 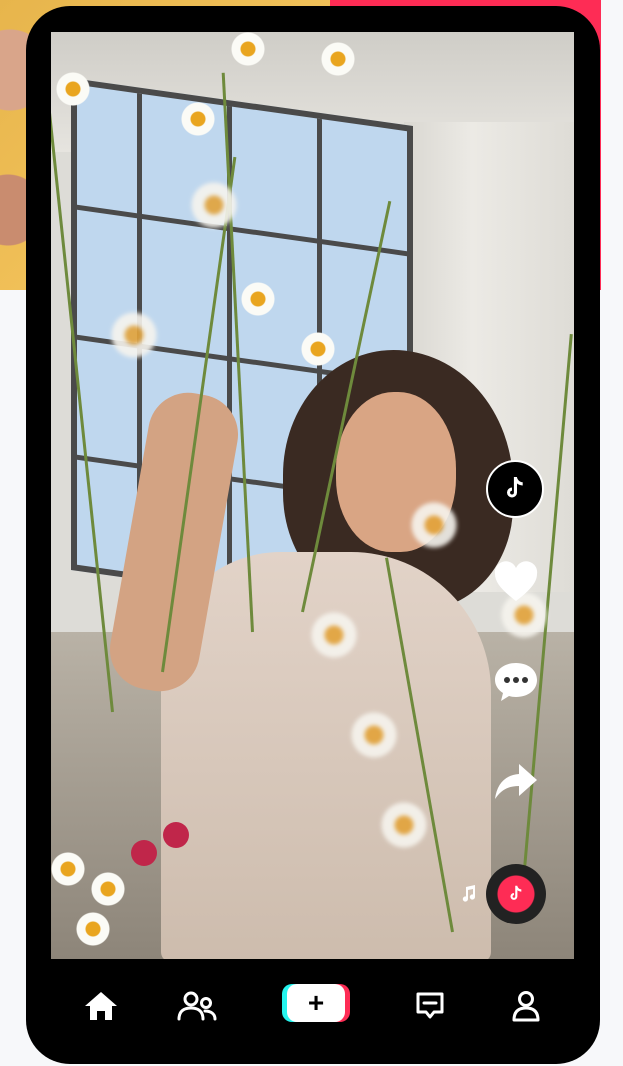 I want to click on home-icon, so click(x=101, y=1006).